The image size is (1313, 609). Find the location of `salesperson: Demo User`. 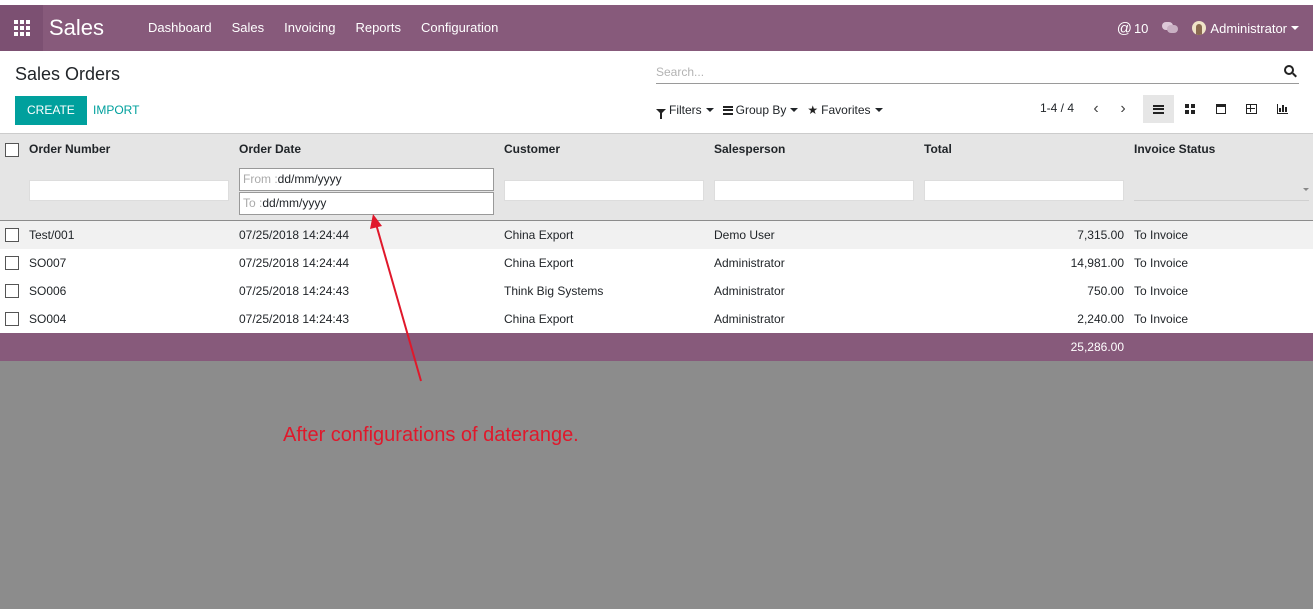

salesperson: Demo User is located at coordinates (744, 235).